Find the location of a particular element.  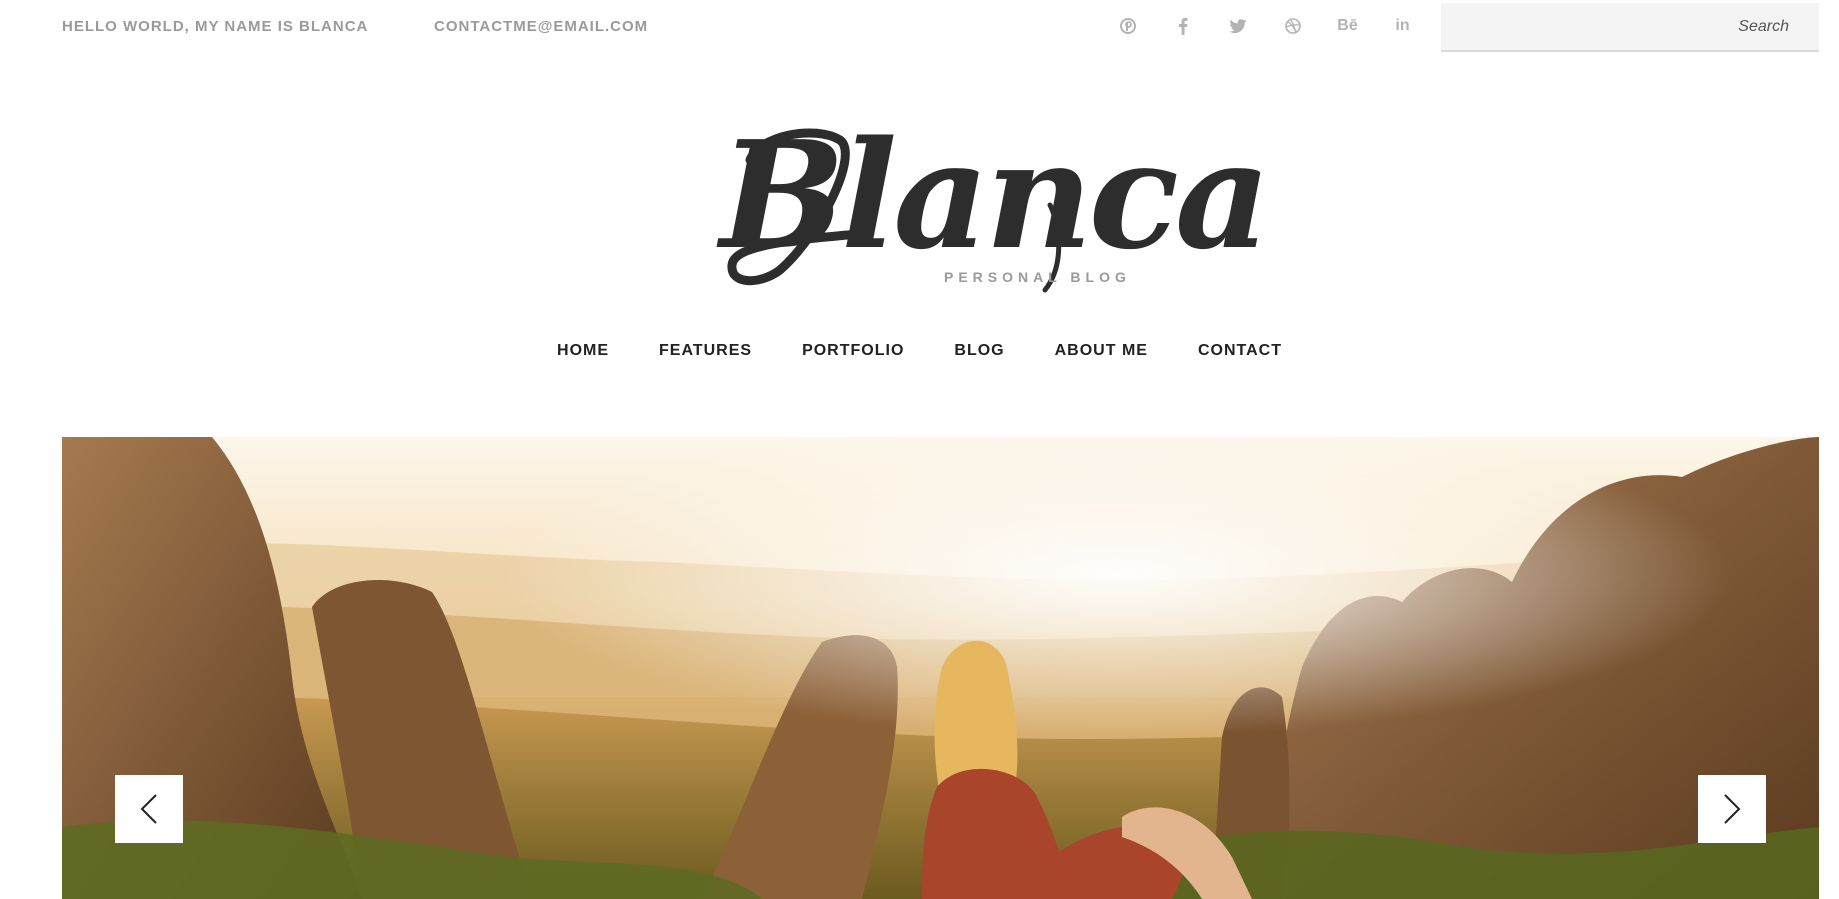

search-input is located at coordinates (1630, 26).